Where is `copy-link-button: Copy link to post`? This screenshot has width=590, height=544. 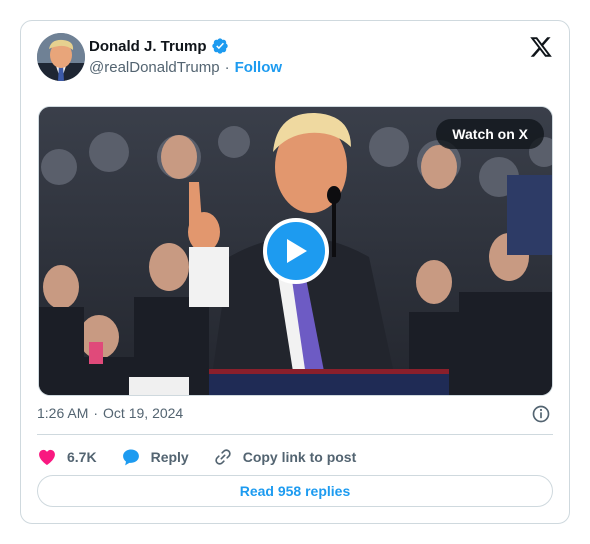
copy-link-button: Copy link to post is located at coordinates (285, 457).